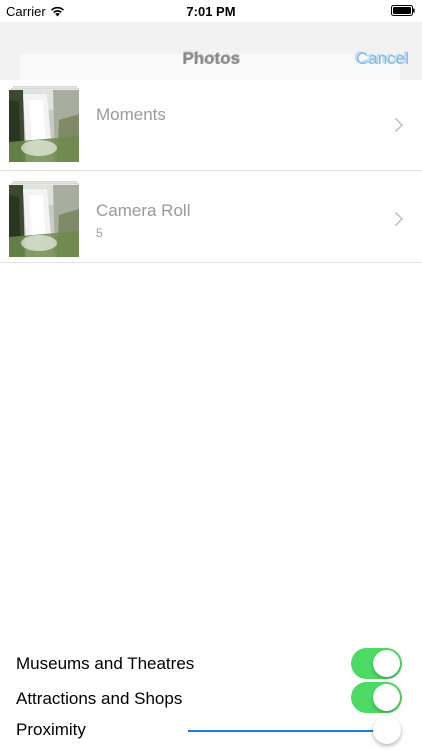 This screenshot has height=750, width=422. I want to click on cancel-button: Cancel, so click(382, 59).